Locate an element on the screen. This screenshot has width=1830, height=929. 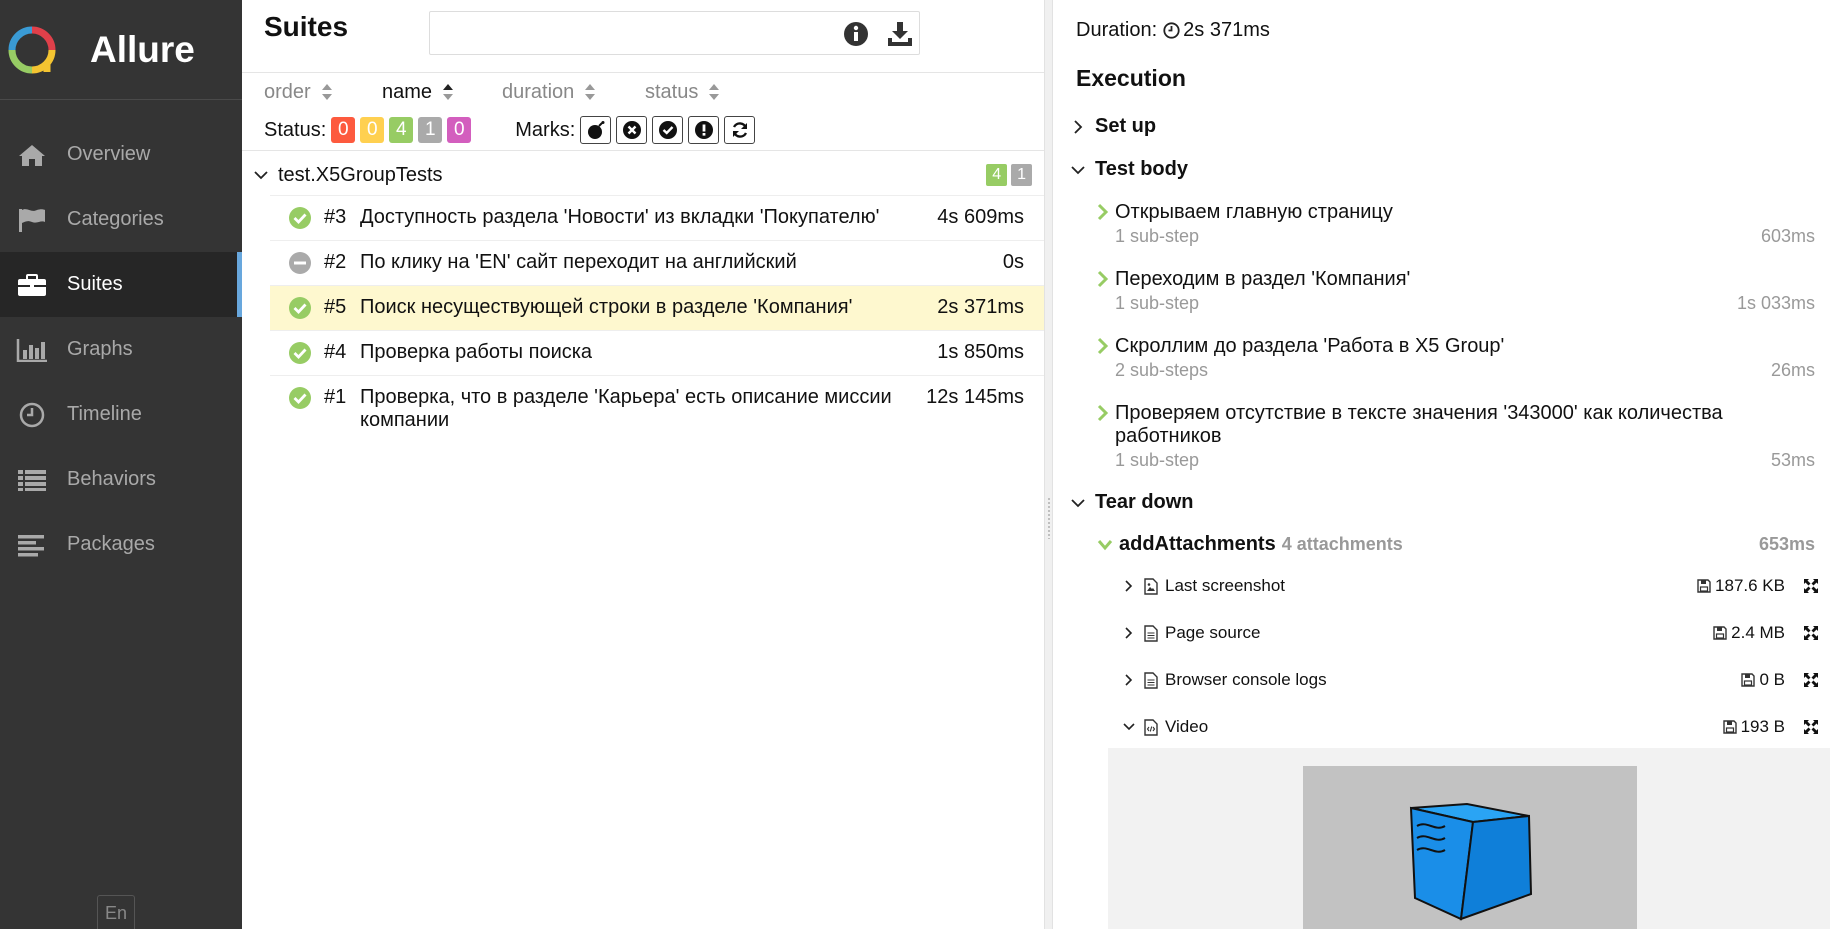
sidebar-item-timeline: Timeline is located at coordinates (121, 414).